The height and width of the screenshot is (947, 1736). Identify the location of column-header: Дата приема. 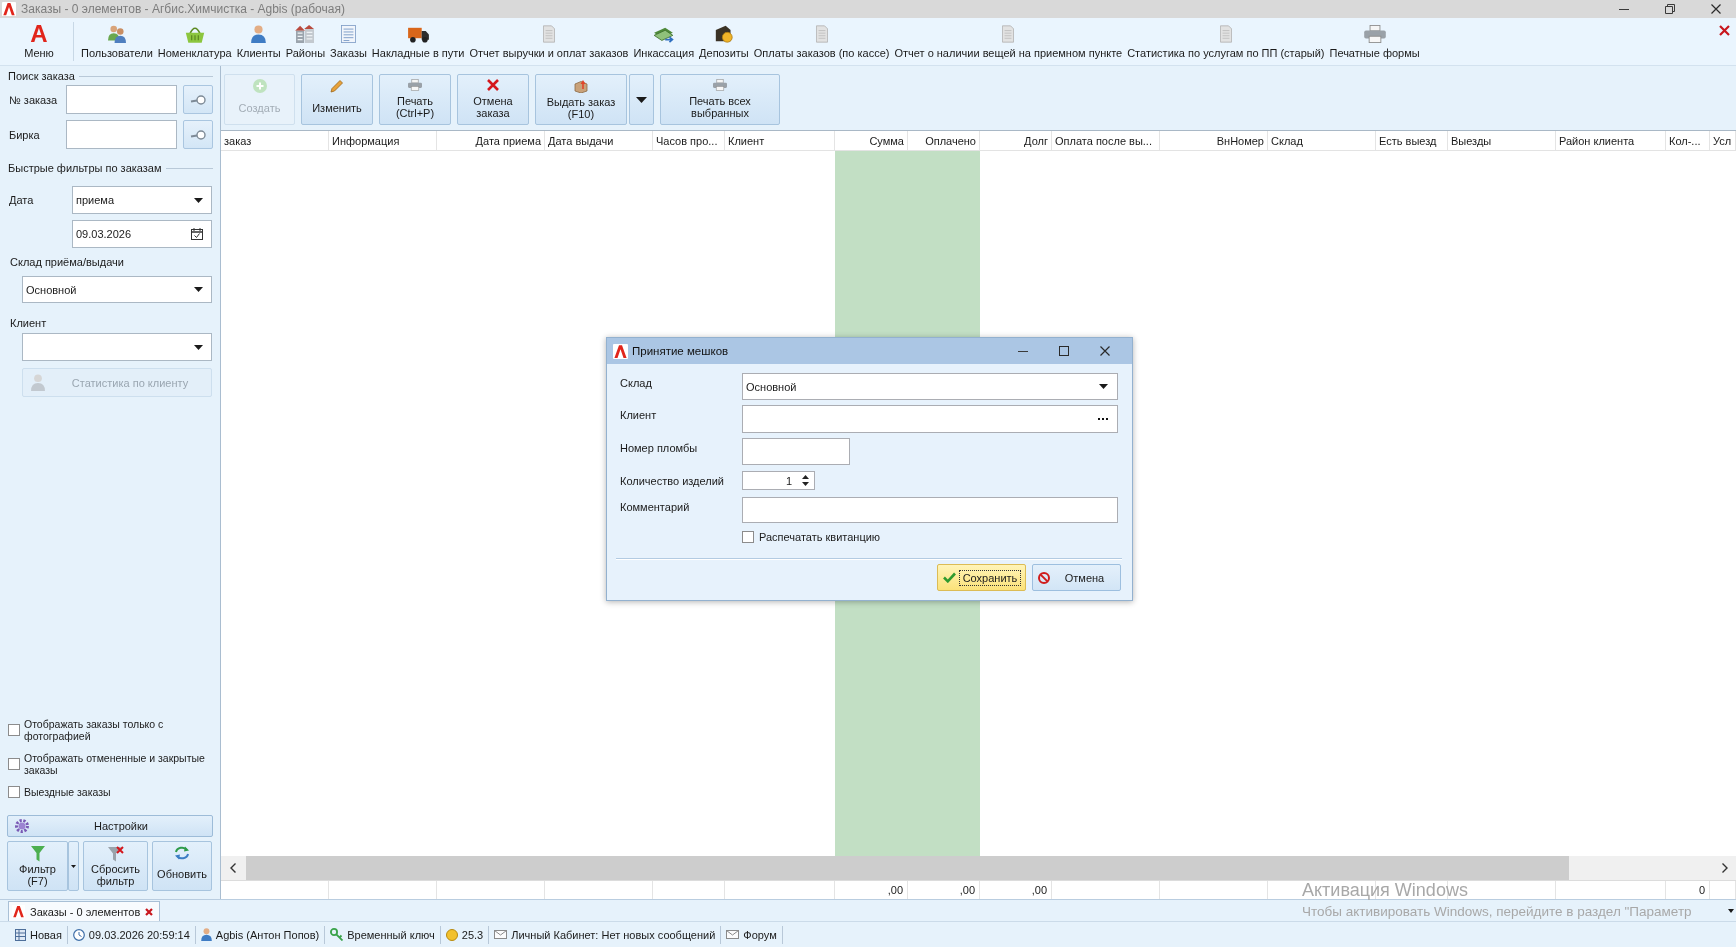
(491, 140).